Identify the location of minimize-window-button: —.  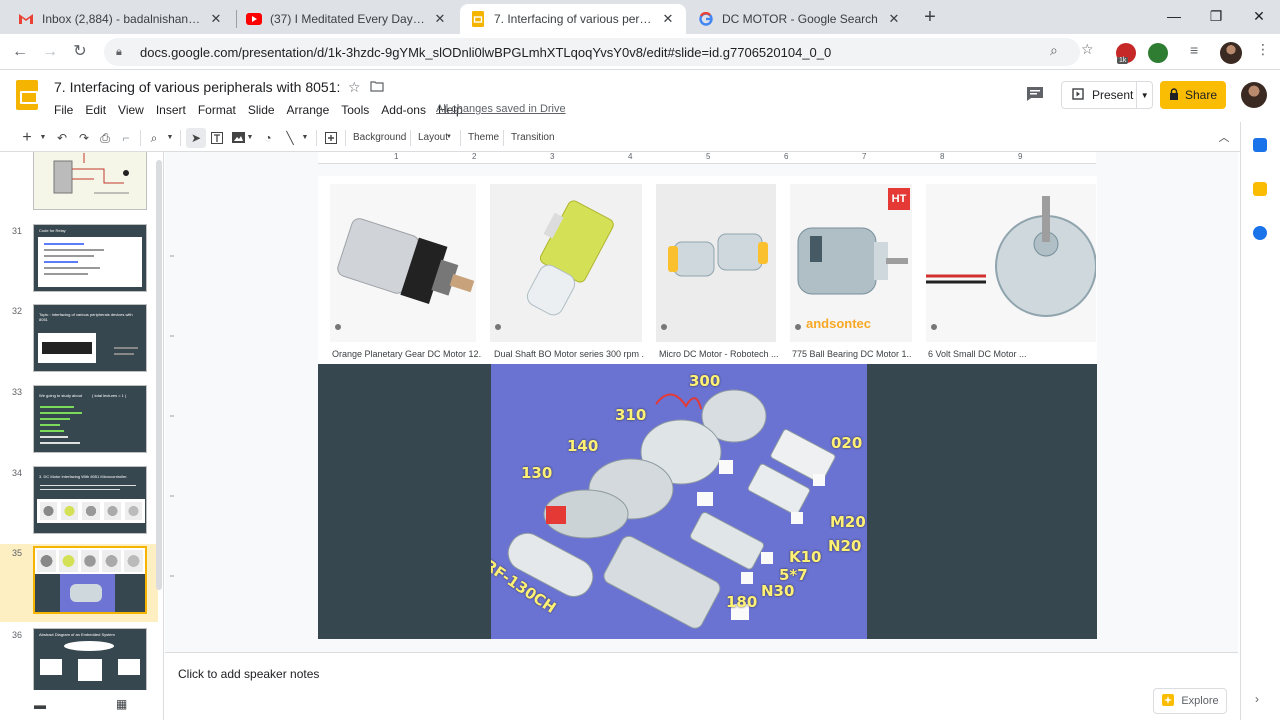
(1174, 16).